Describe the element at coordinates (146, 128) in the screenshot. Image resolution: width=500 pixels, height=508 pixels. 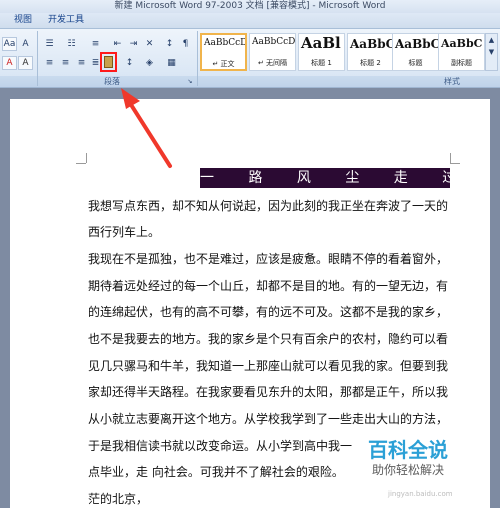
I see `annotation-arrow` at that location.